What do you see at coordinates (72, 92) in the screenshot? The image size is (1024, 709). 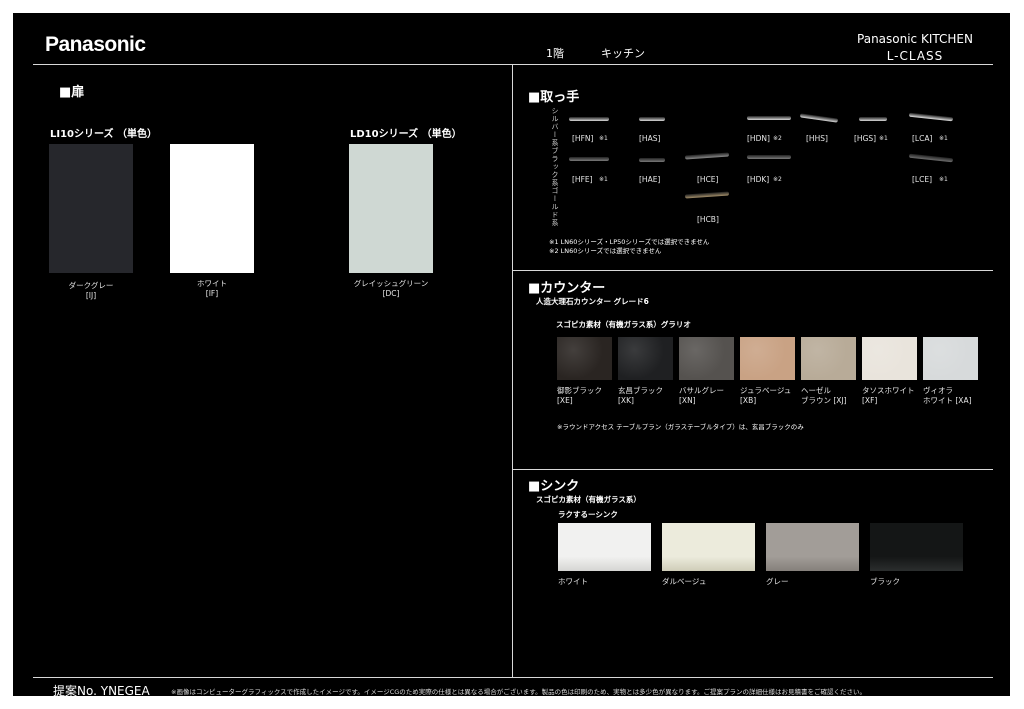 I see `door-section-title: ■扉` at bounding box center [72, 92].